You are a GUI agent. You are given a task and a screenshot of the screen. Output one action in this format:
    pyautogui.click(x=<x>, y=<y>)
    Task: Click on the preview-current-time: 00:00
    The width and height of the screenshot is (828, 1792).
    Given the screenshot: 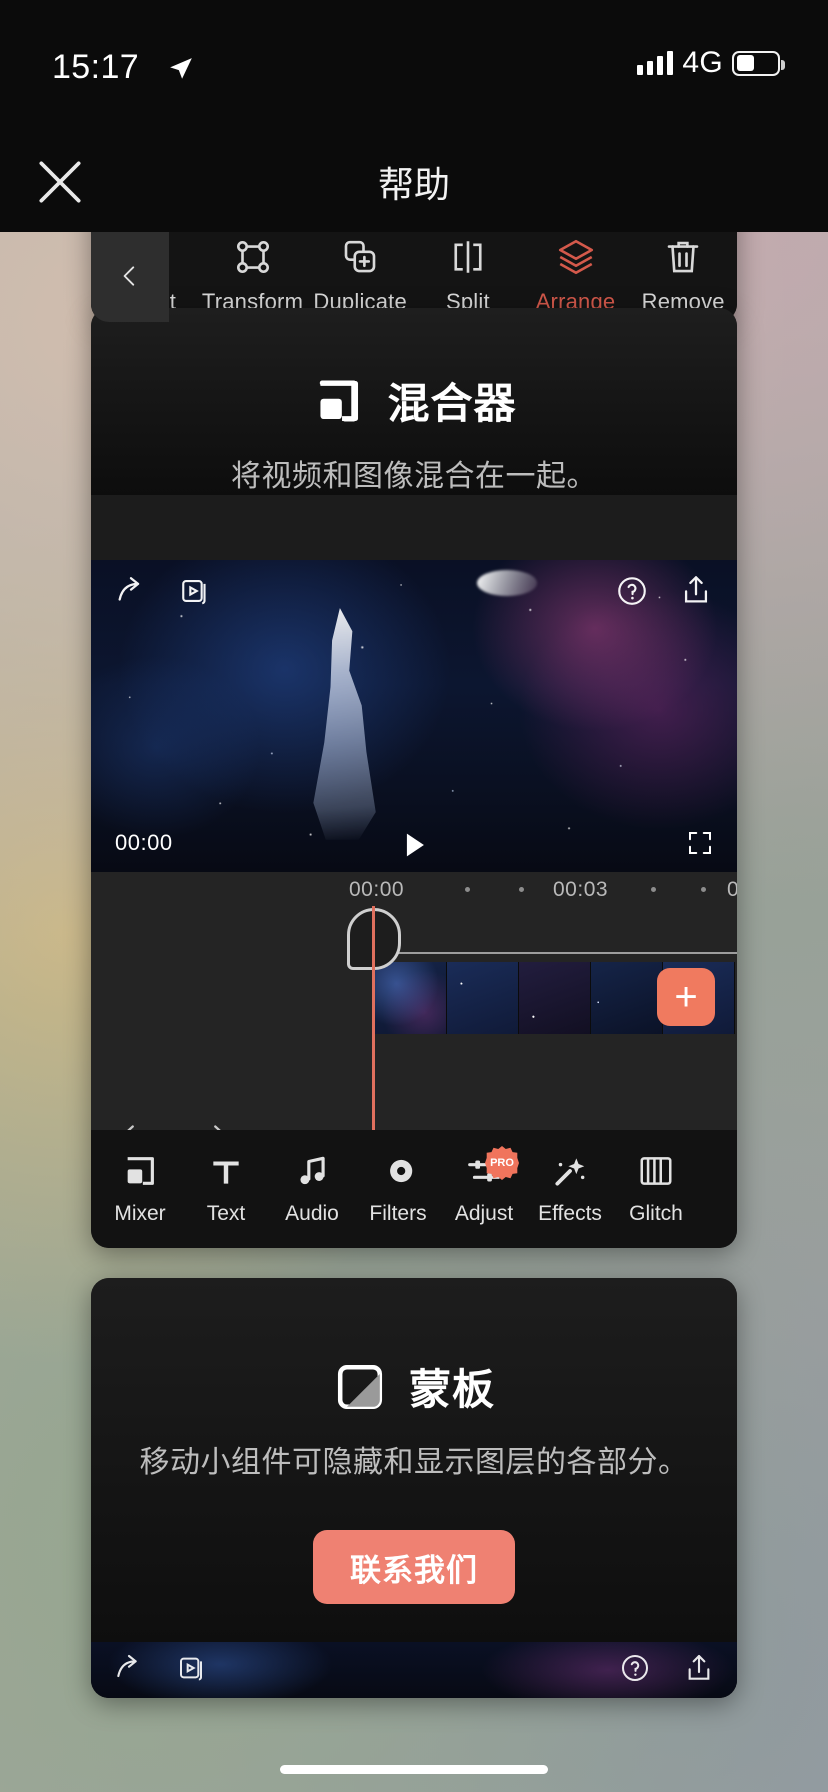 What is the action you would take?
    pyautogui.click(x=144, y=842)
    